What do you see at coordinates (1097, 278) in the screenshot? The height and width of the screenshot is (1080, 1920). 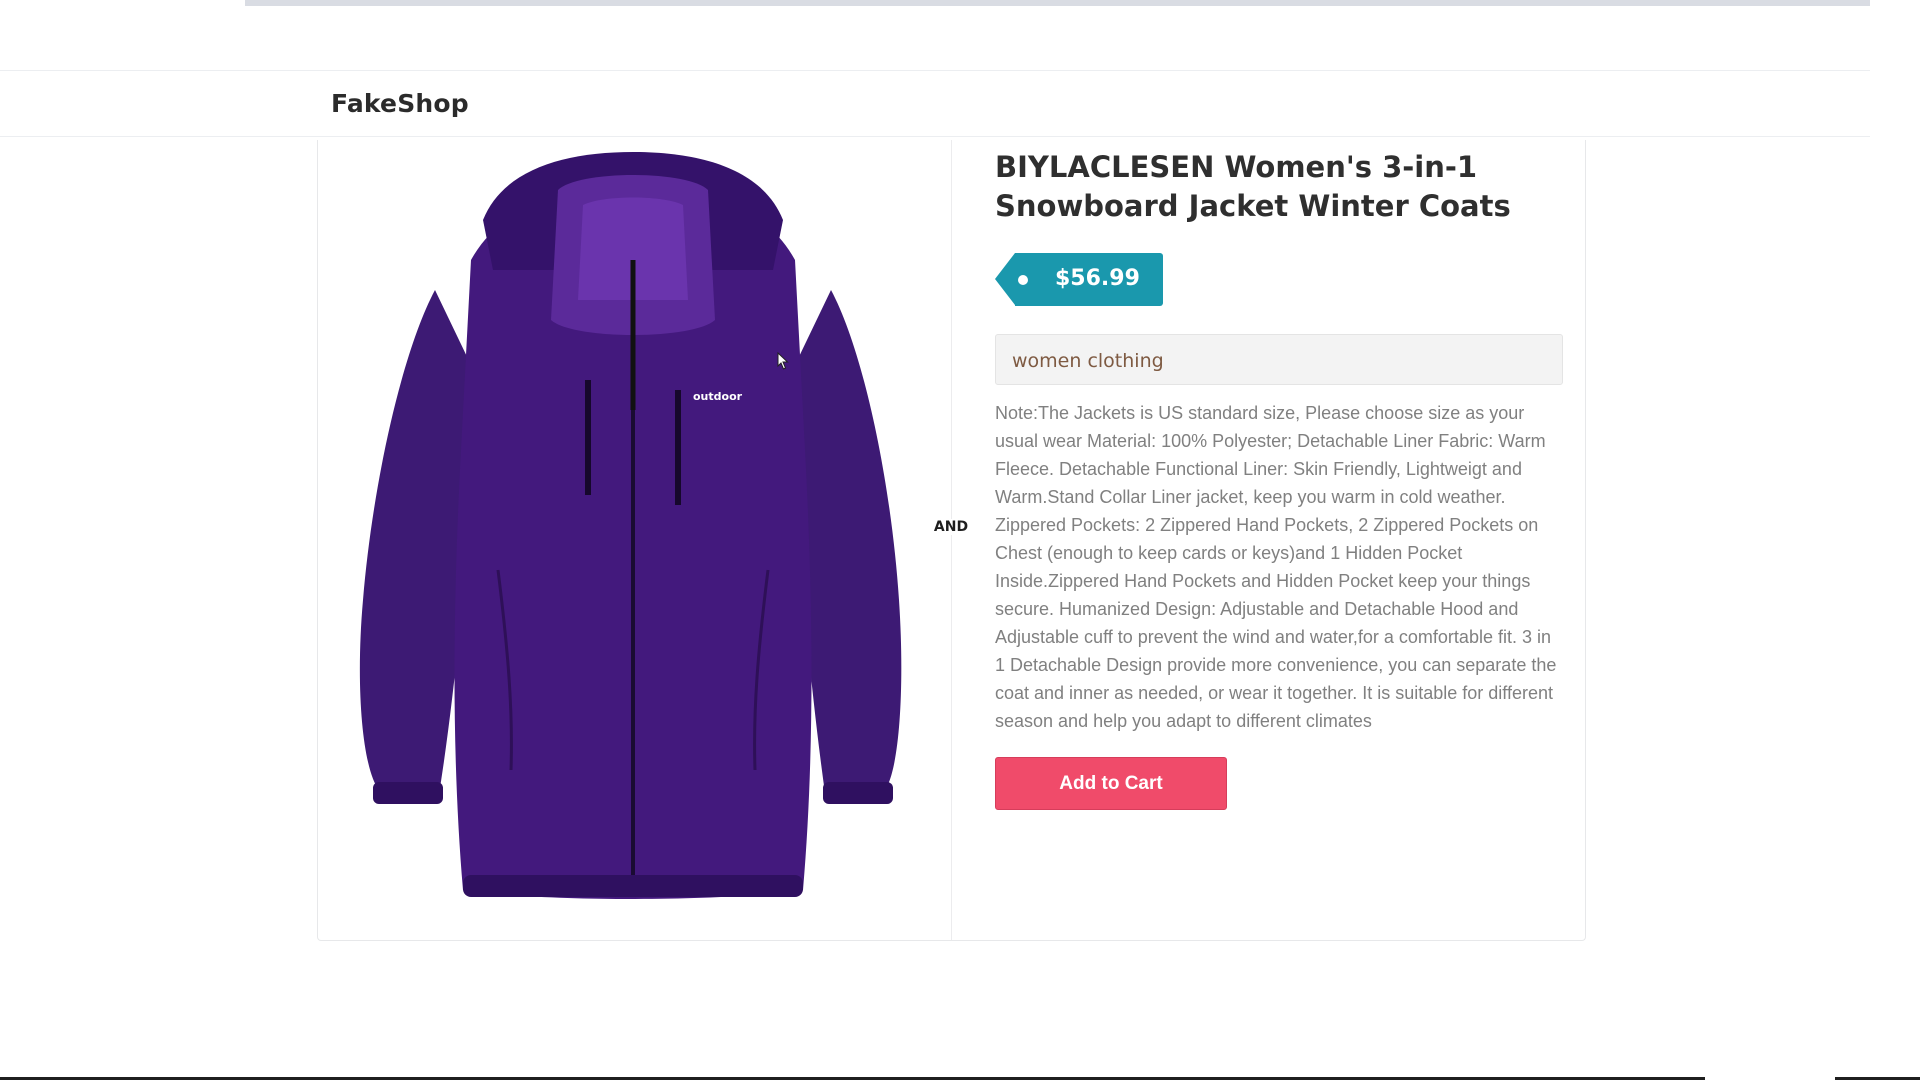 I see `product-price: $56.99` at bounding box center [1097, 278].